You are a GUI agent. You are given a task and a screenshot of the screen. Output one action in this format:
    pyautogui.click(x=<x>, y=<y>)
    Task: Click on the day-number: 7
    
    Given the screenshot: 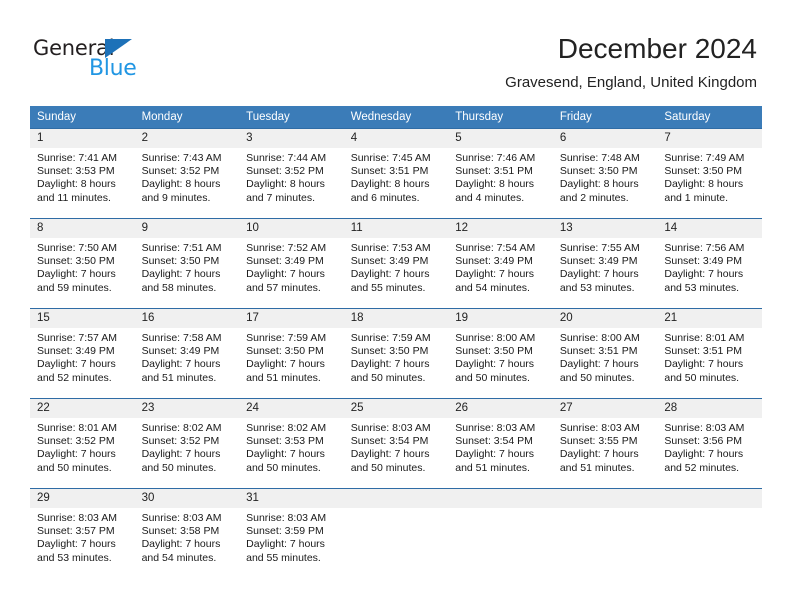 What is the action you would take?
    pyautogui.click(x=709, y=138)
    